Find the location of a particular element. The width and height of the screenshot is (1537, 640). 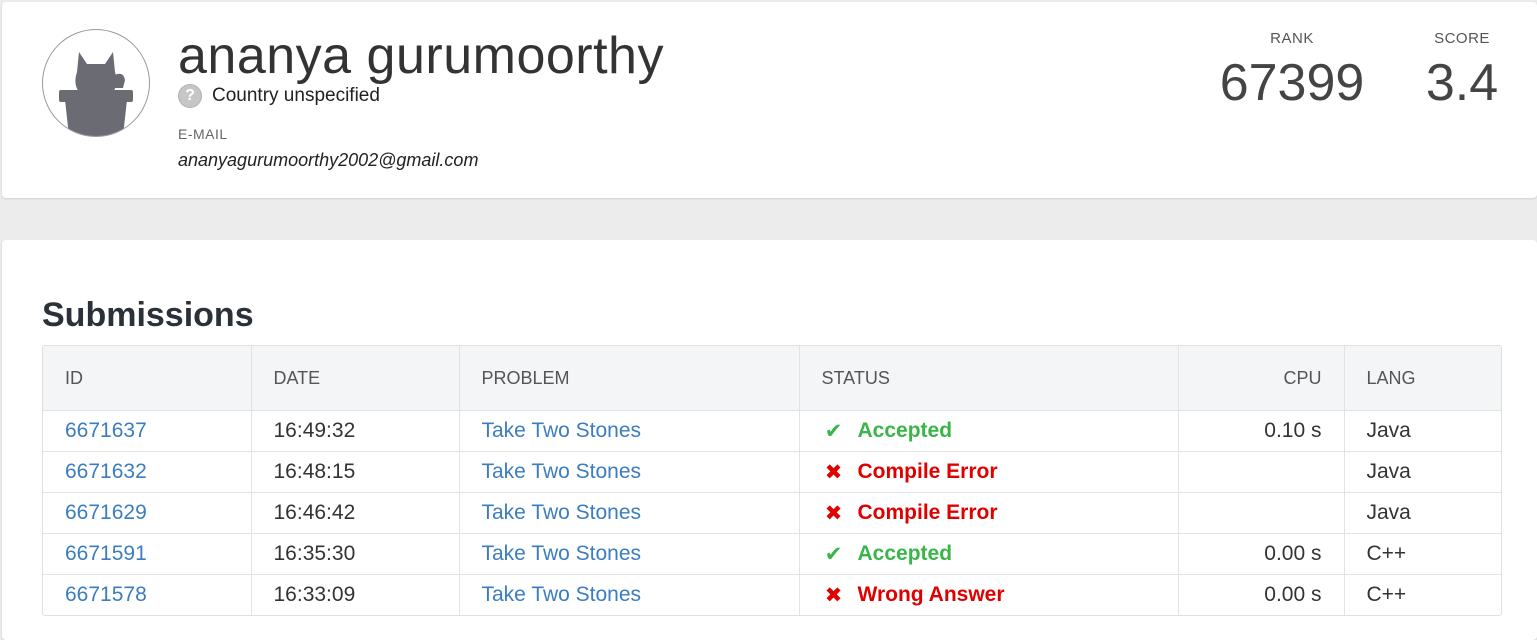

submission-date: 16:46:42 is located at coordinates (354, 513).